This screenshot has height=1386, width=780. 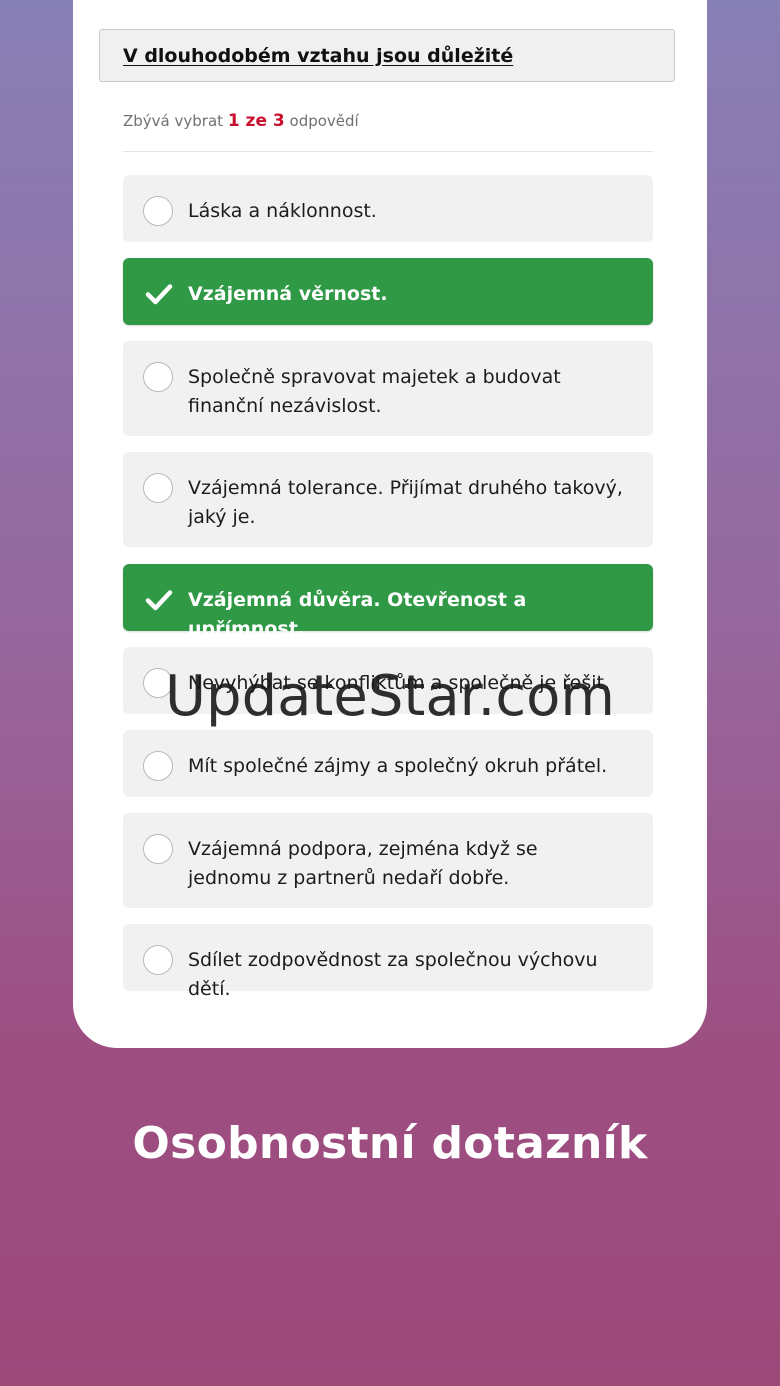 What do you see at coordinates (324, 121) in the screenshot?
I see `remaining-suffix: odpovědí` at bounding box center [324, 121].